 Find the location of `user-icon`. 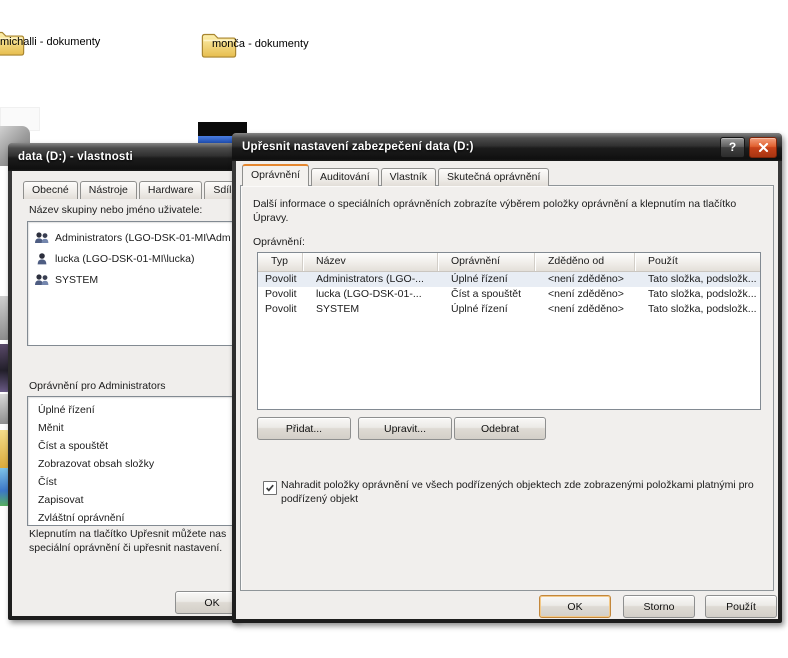

user-icon is located at coordinates (42, 258).